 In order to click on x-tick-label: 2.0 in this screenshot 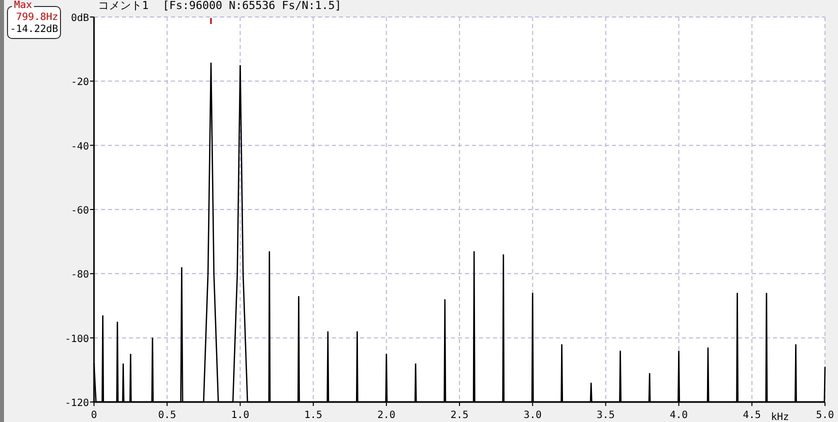, I will do `click(386, 415)`.